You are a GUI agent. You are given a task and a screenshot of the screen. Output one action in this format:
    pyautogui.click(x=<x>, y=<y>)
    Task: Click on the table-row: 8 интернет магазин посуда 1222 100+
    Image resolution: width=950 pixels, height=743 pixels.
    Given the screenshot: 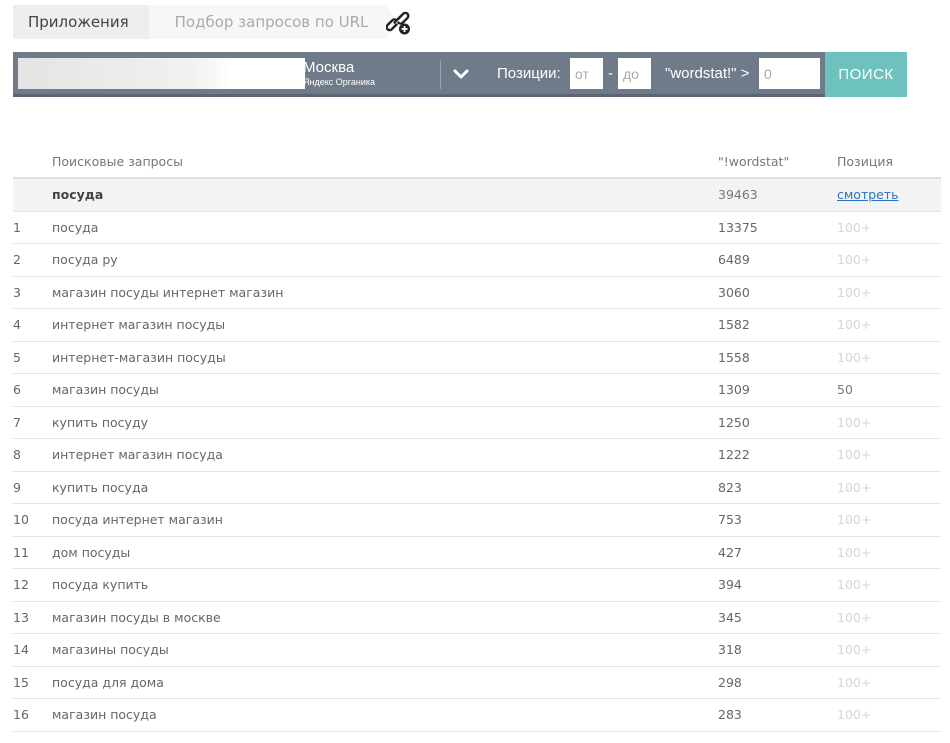 What is the action you would take?
    pyautogui.click(x=477, y=455)
    